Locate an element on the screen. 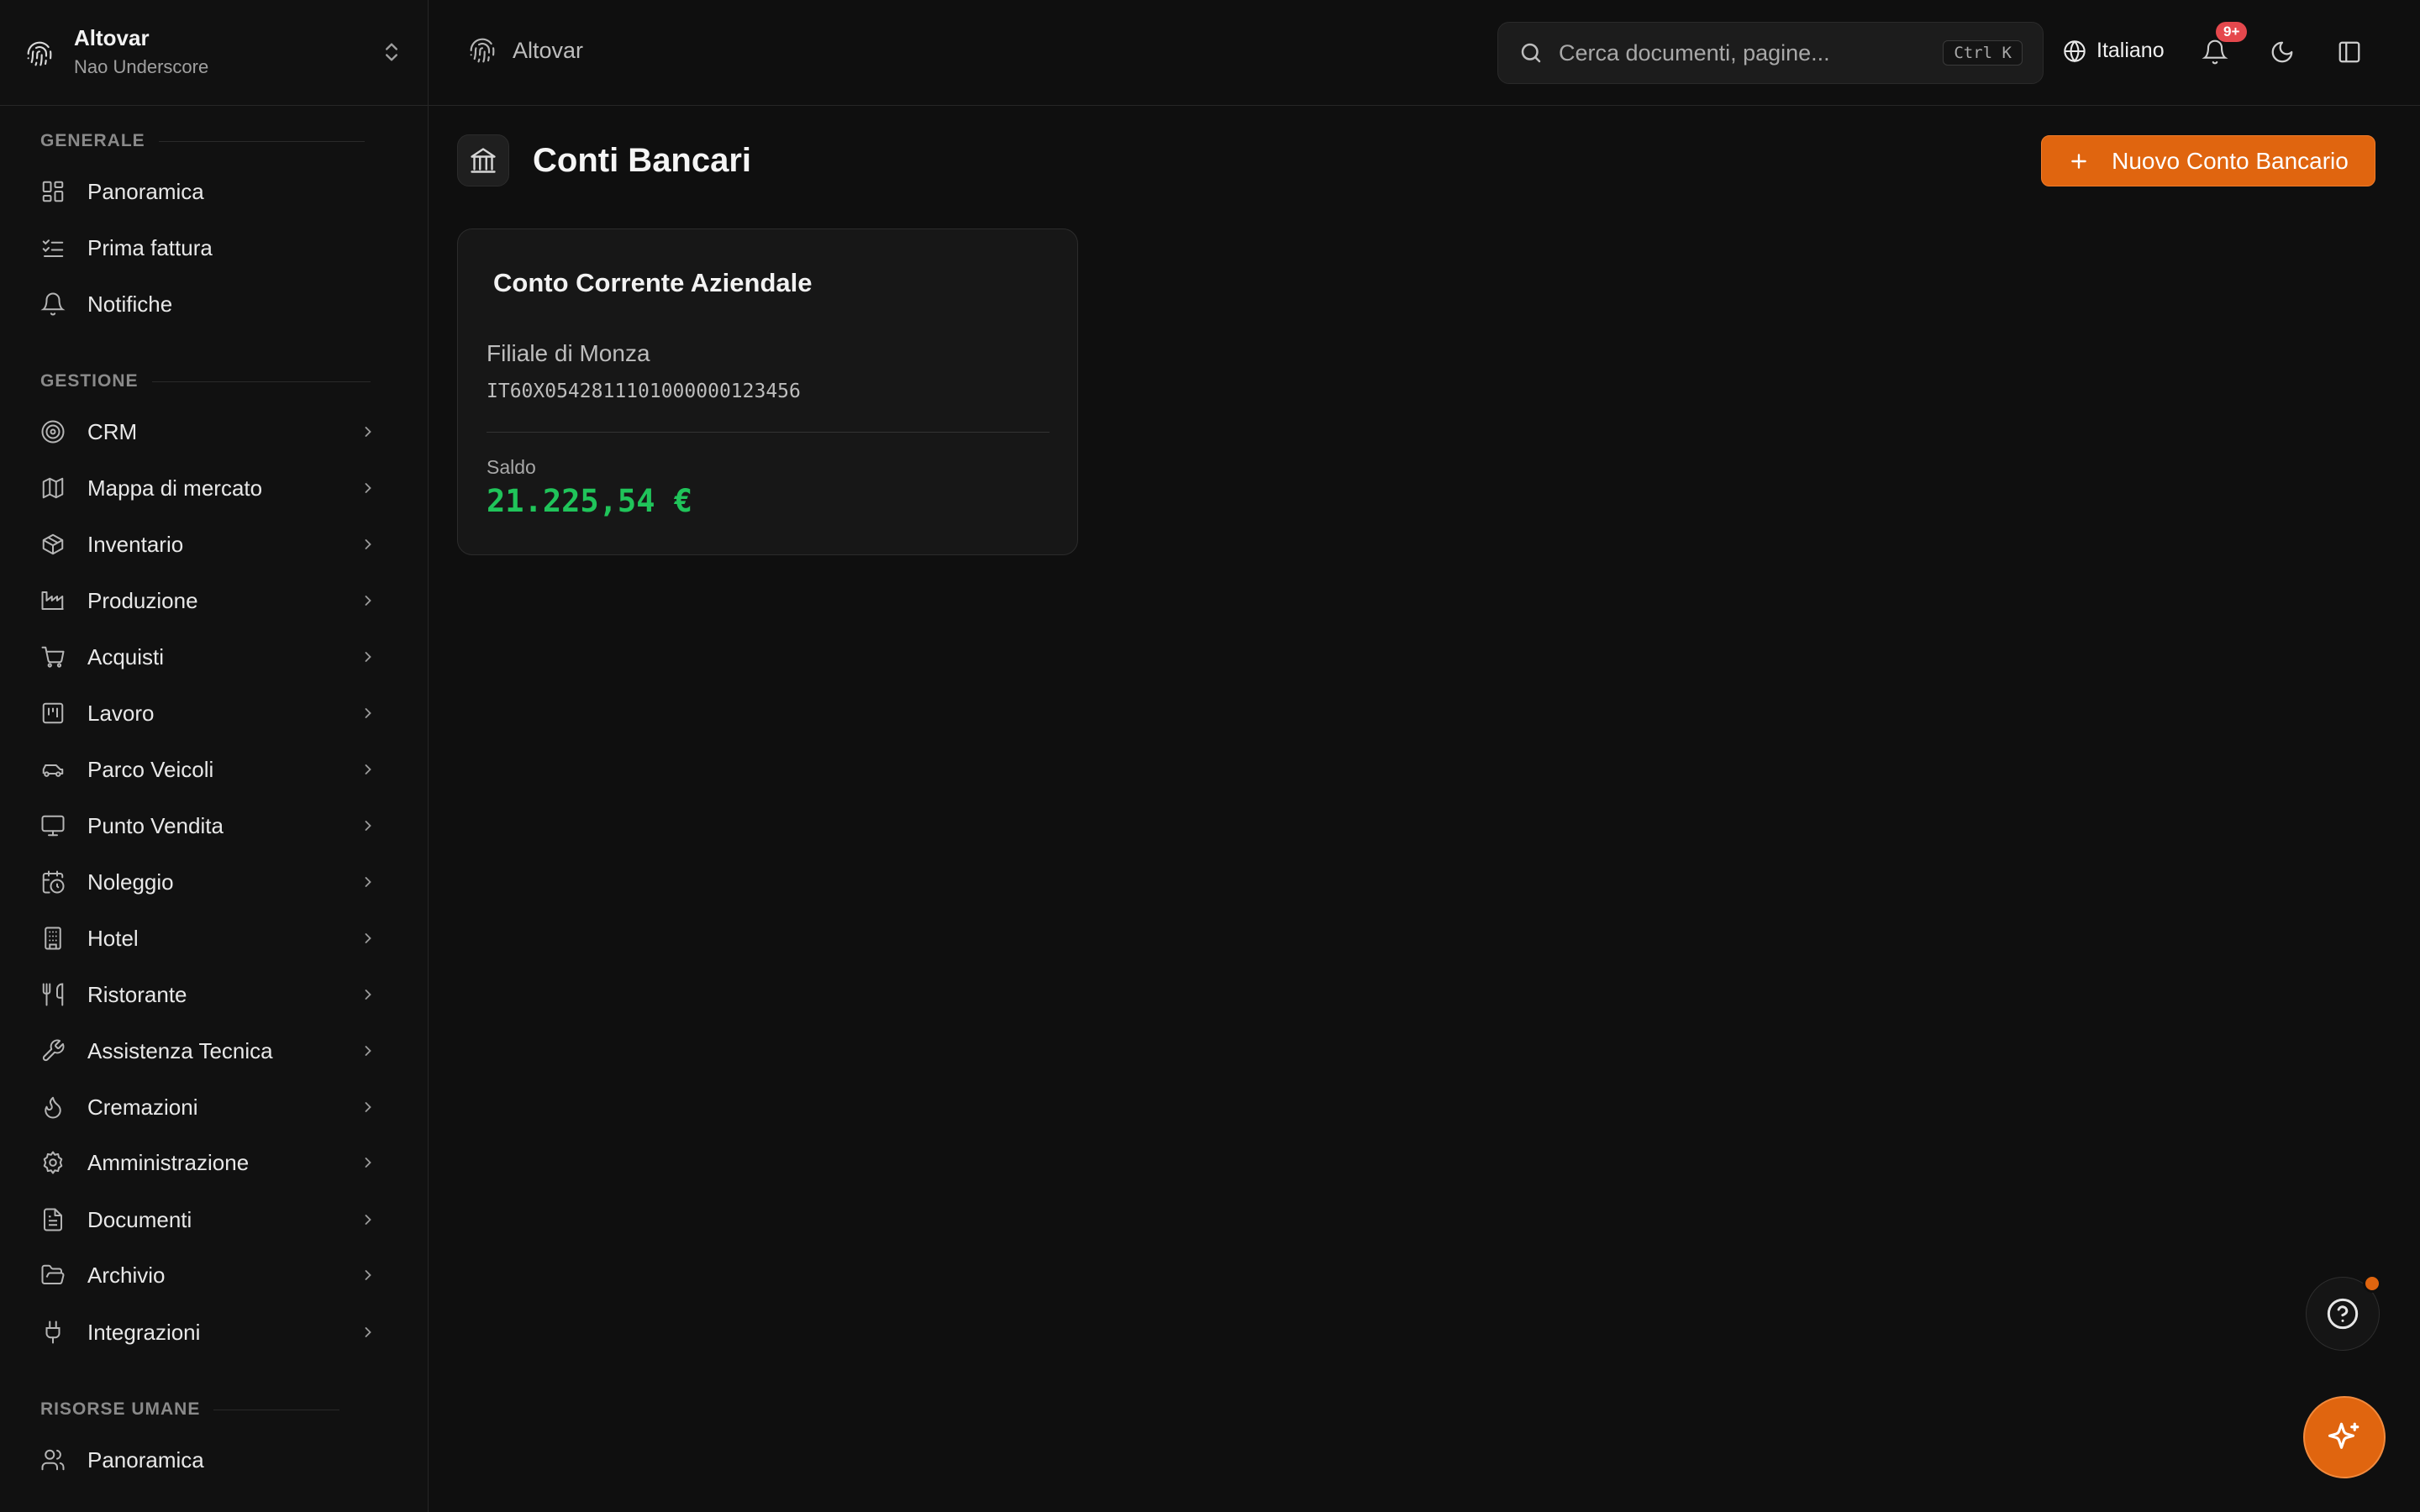 The height and width of the screenshot is (1512, 2420). sidebar-item-label: Notifiche is located at coordinates (130, 304).